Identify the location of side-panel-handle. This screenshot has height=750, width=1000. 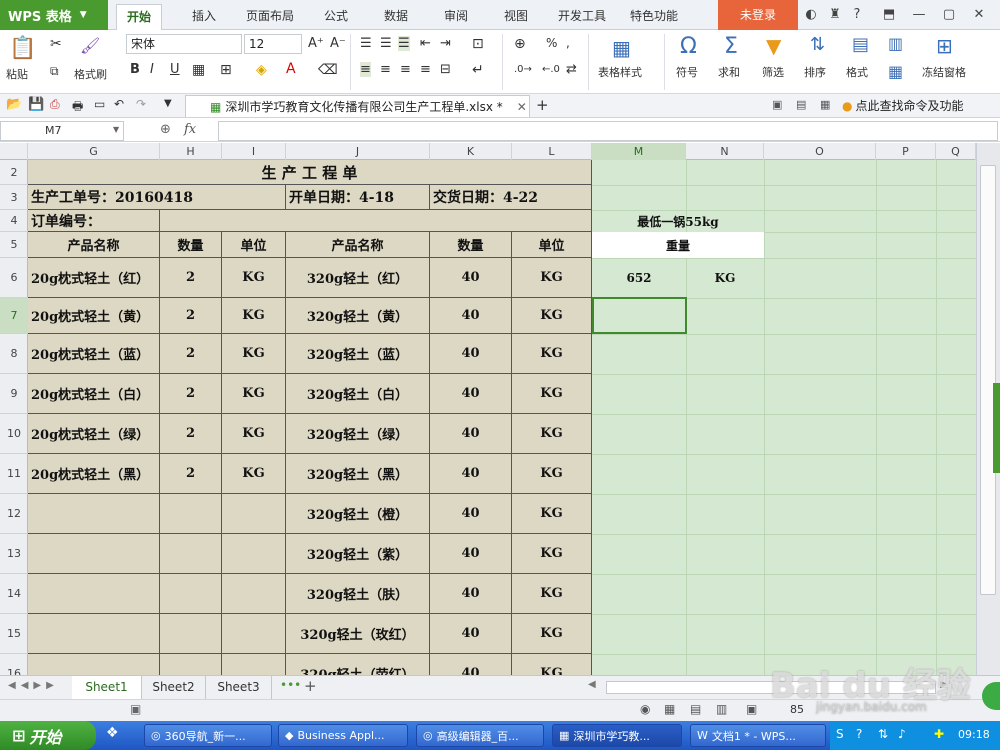
(996, 428).